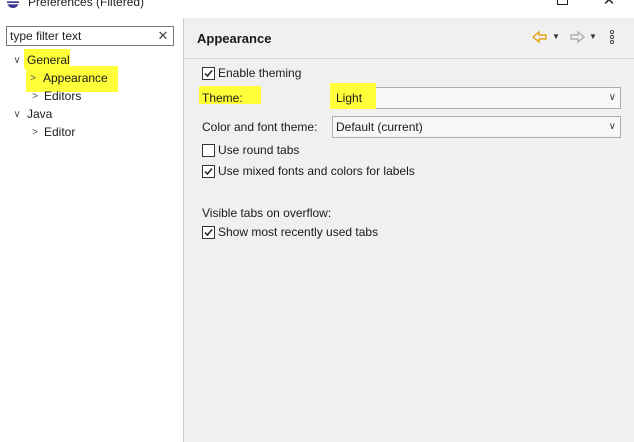 This screenshot has width=634, height=442. Describe the element at coordinates (475, 96) in the screenshot. I see `theme-select: Light ∨` at that location.